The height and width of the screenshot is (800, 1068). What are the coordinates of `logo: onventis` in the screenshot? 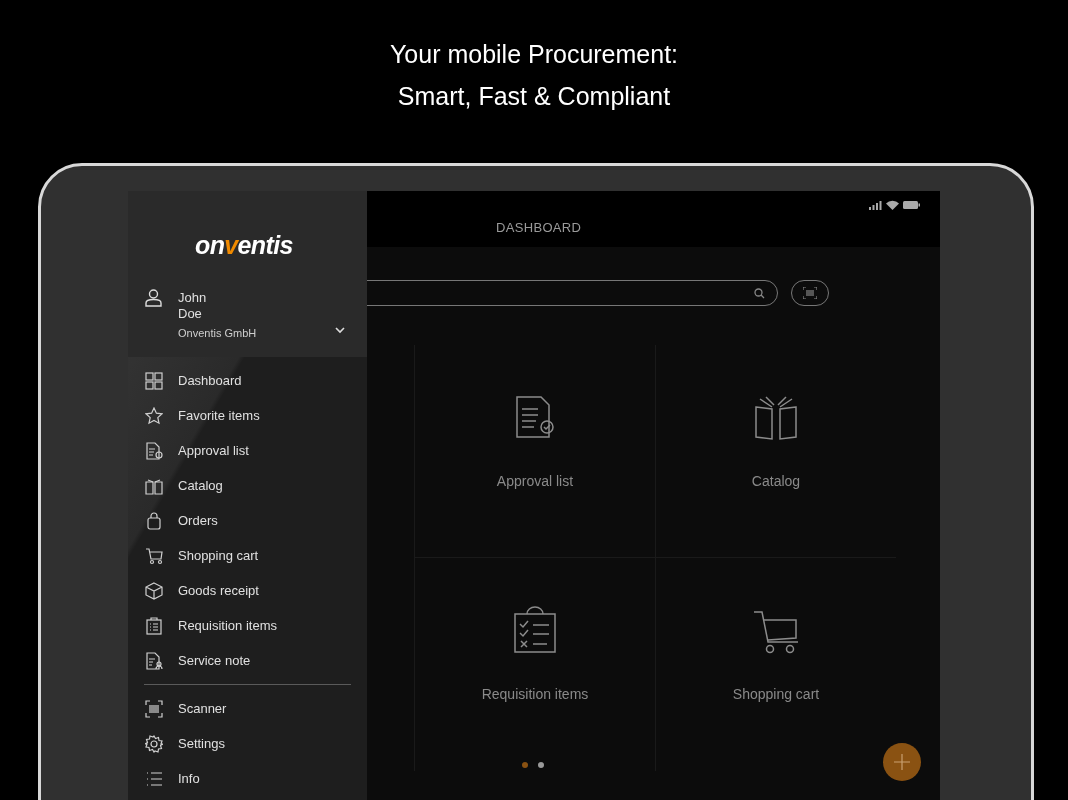 It's located at (244, 245).